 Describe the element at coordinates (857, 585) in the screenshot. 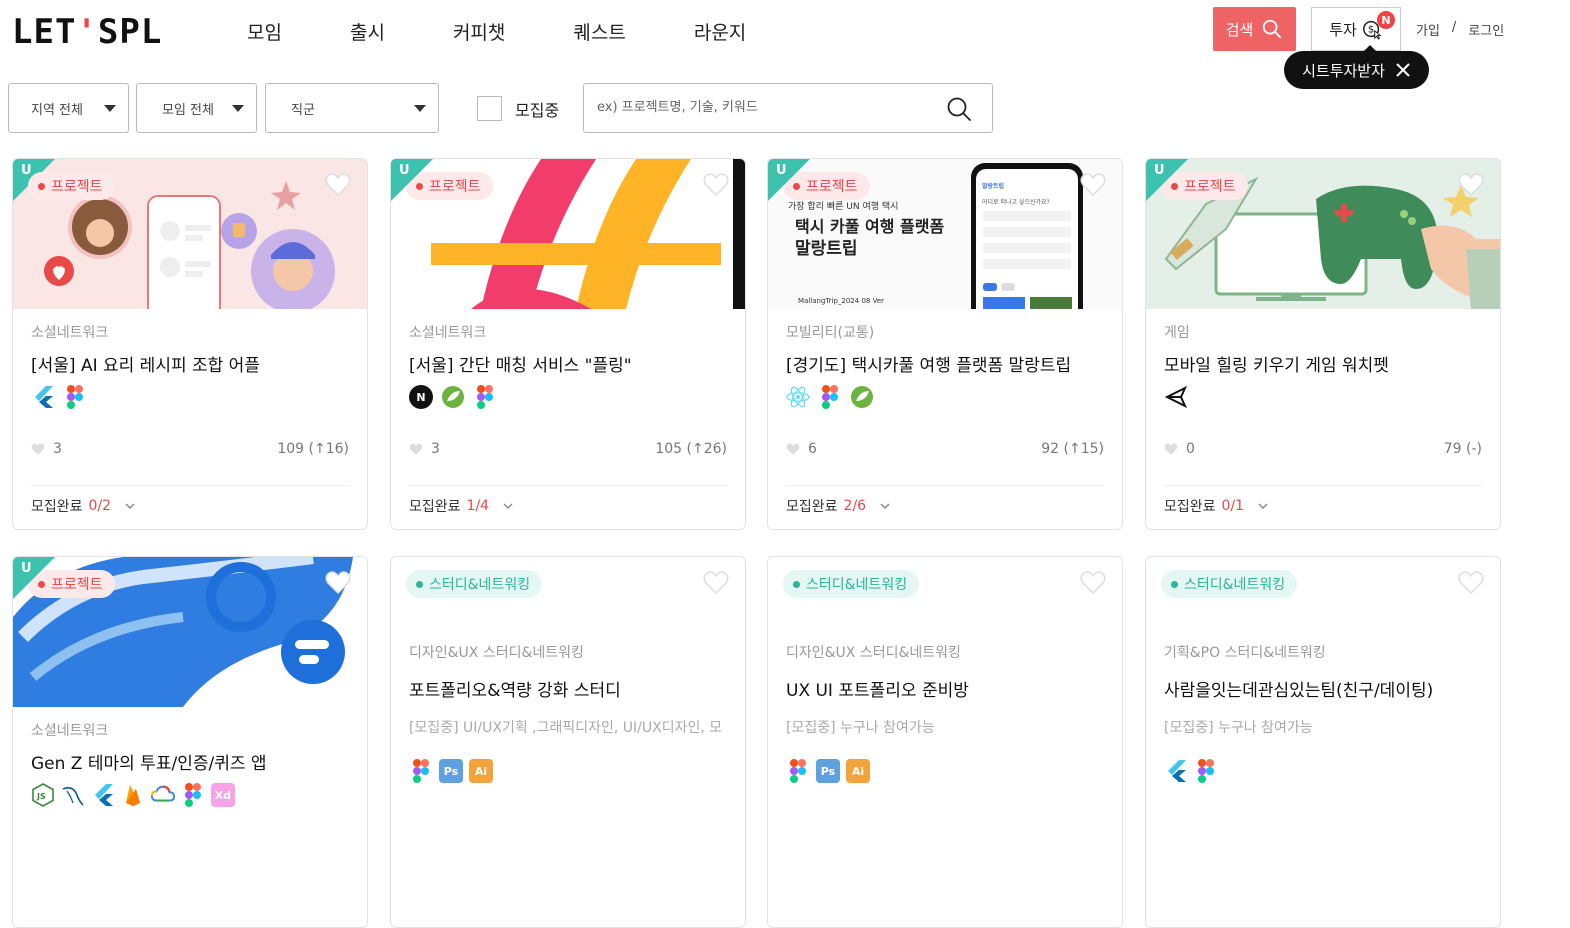

I see `tag-label: 스터디&네트워킹` at that location.